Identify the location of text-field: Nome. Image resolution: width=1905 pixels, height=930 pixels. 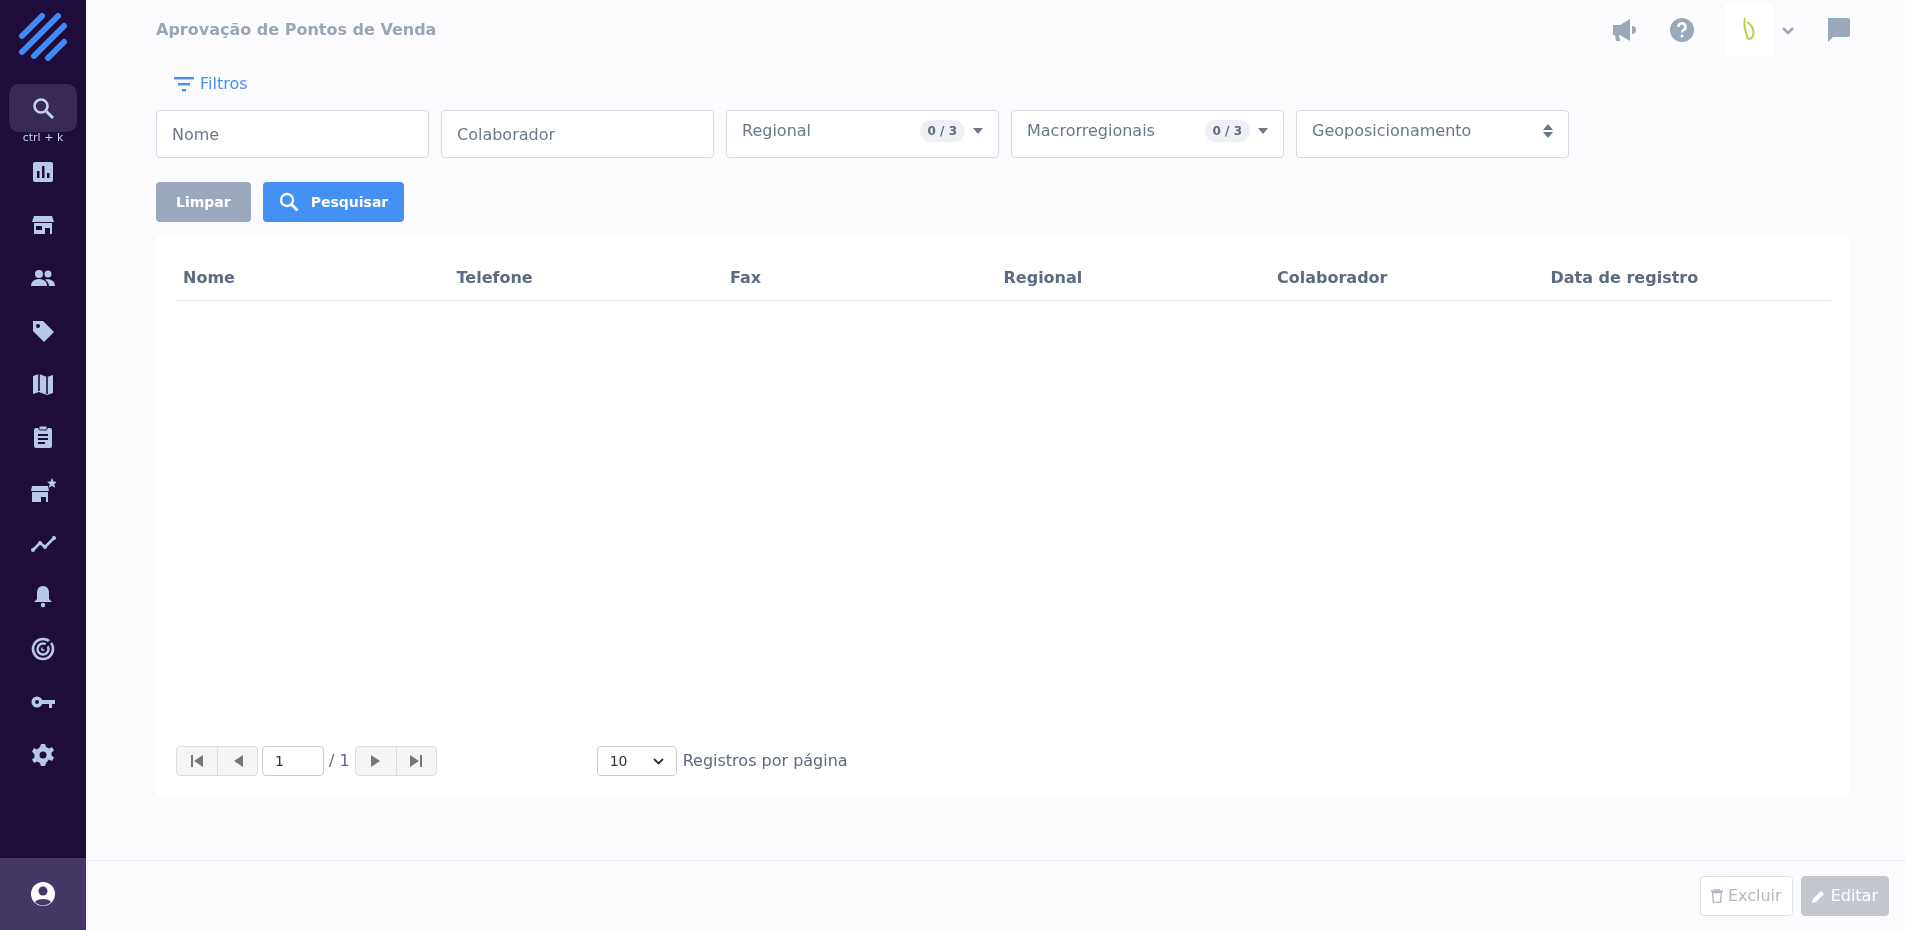
(292, 134).